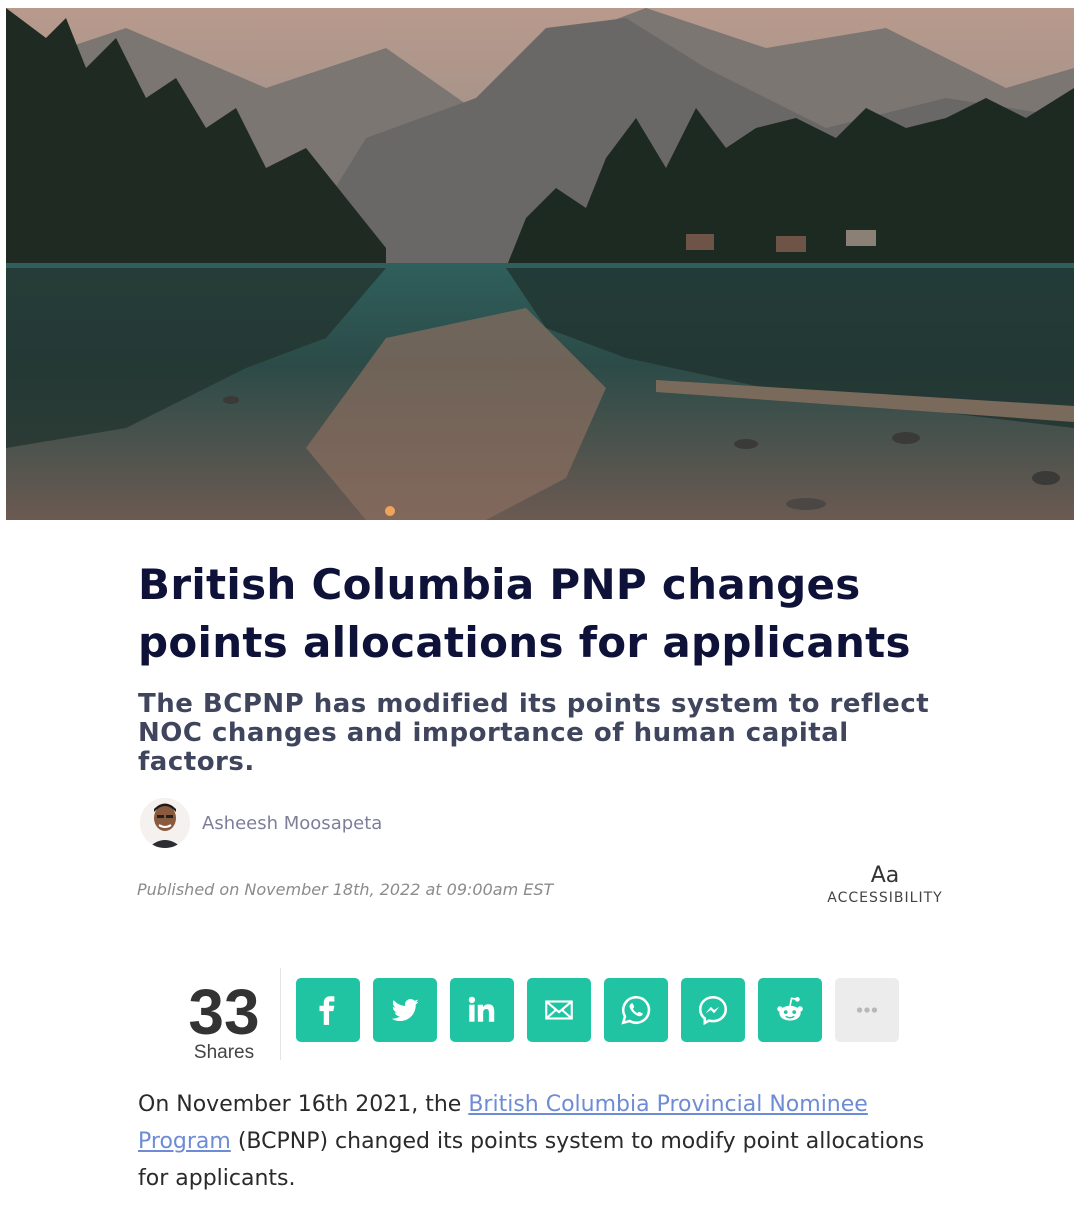 The image size is (1080, 1208). What do you see at coordinates (280, 1014) in the screenshot?
I see `divider` at bounding box center [280, 1014].